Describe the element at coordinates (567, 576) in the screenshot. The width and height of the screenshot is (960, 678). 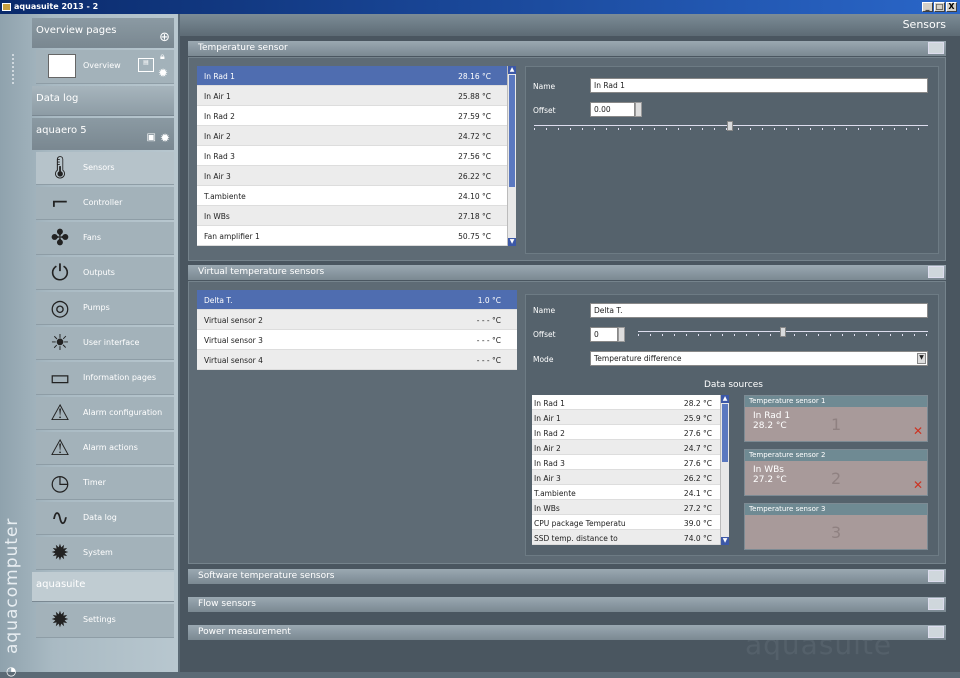
I see `software-sensors-panel-header: Software temperature sensors` at that location.